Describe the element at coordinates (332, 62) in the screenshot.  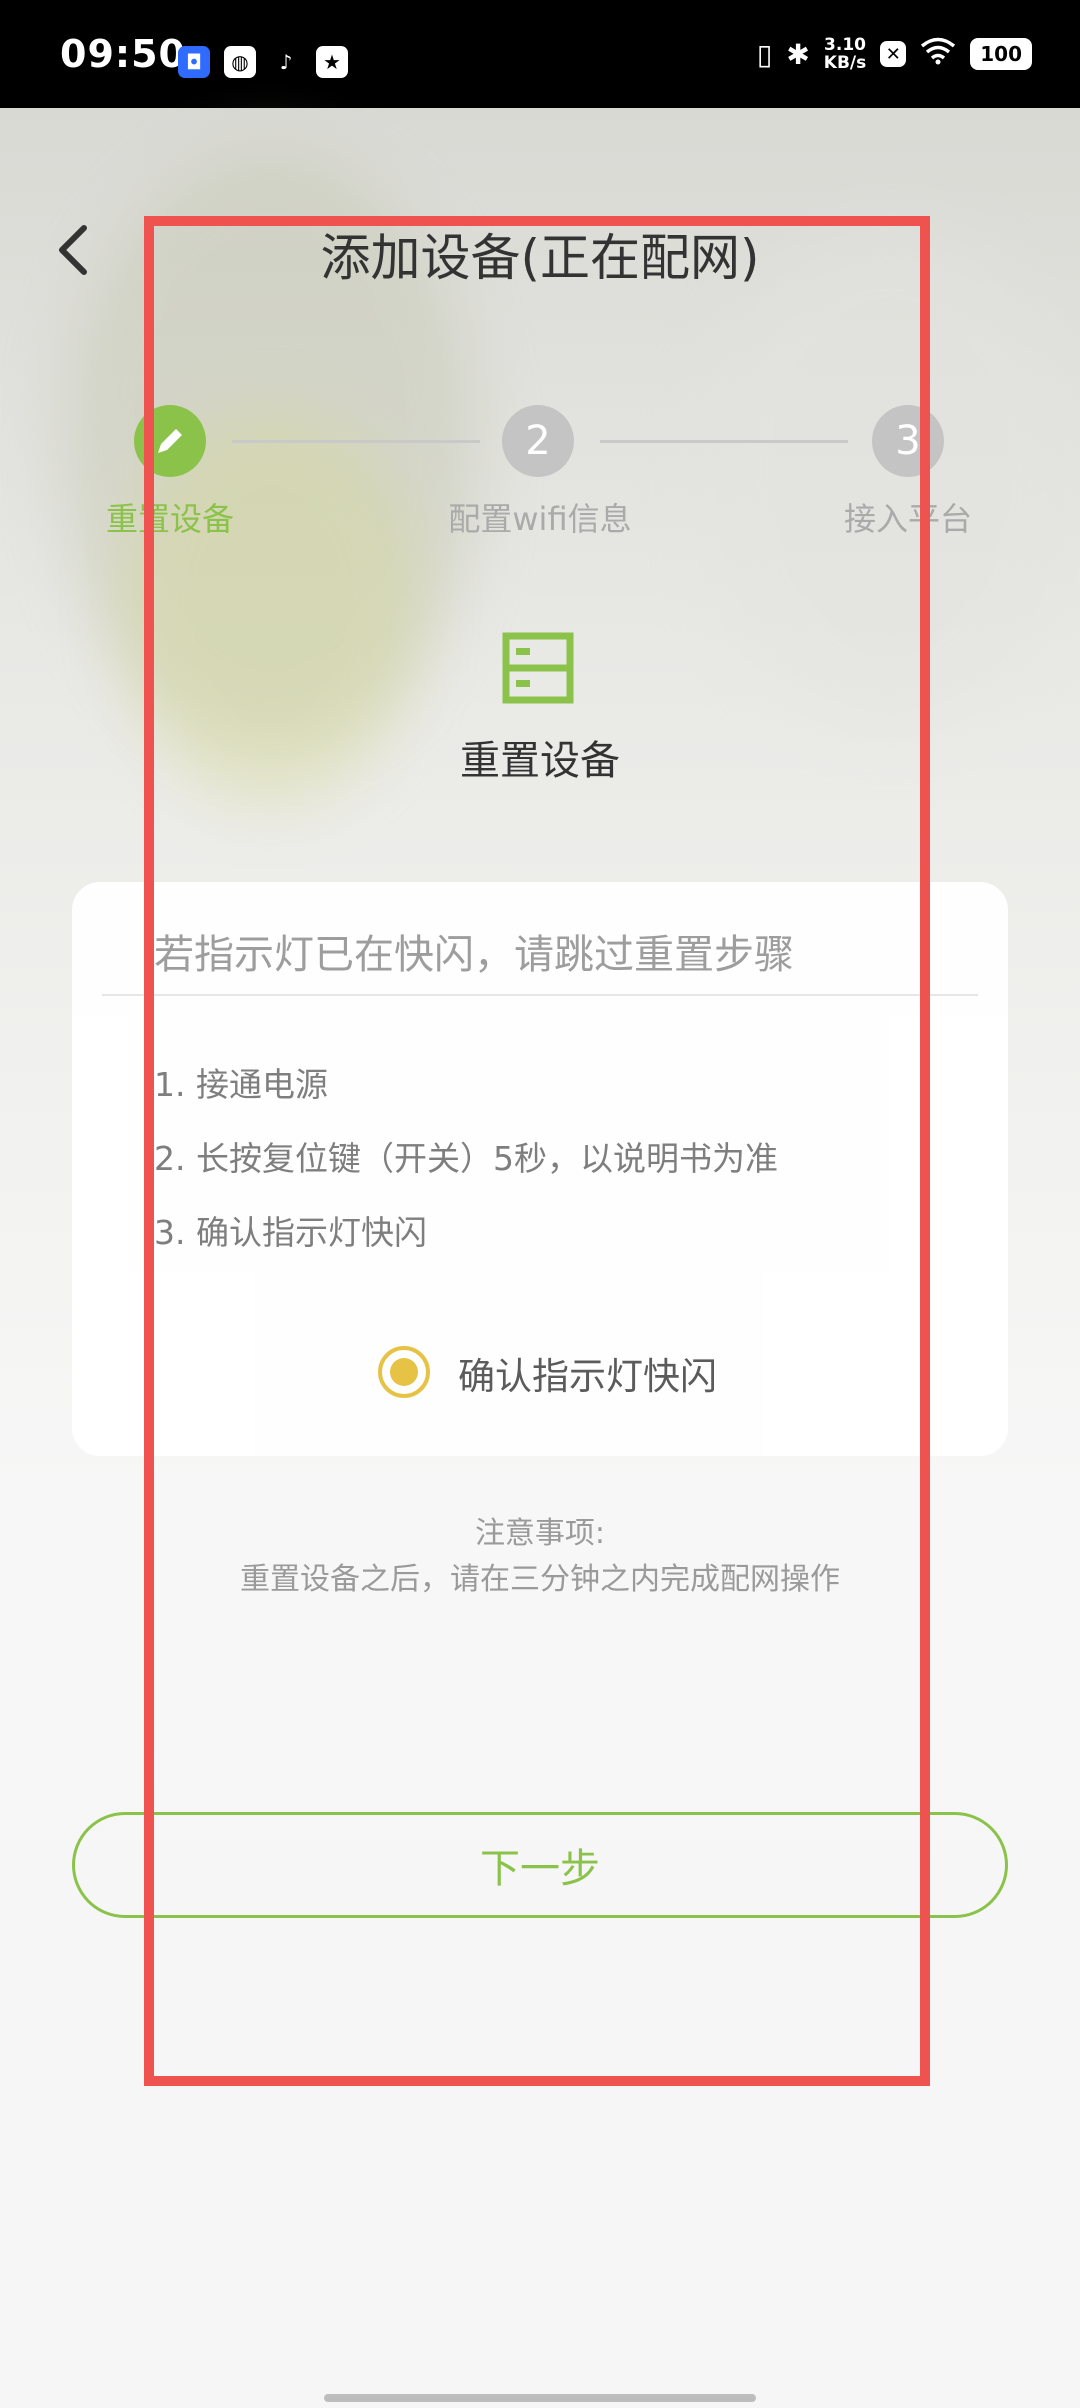
I see `star-app-icon: ★` at that location.